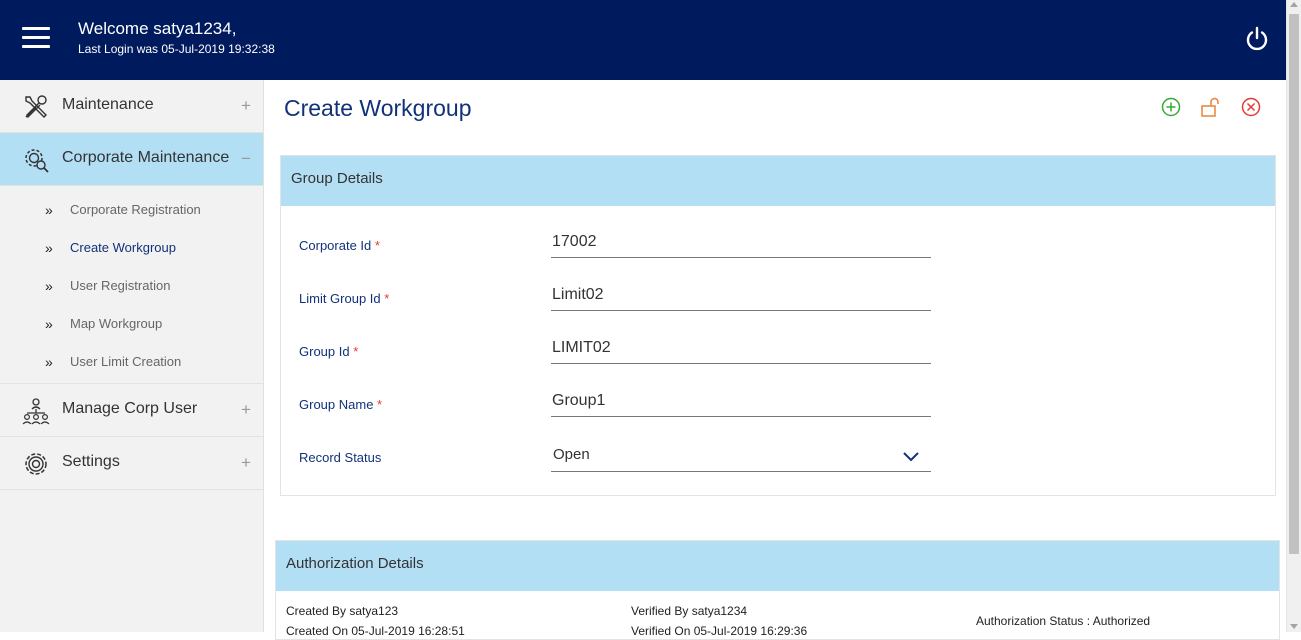 The width and height of the screenshot is (1301, 640). Describe the element at coordinates (571, 454) in the screenshot. I see `record-status-value: Open` at that location.